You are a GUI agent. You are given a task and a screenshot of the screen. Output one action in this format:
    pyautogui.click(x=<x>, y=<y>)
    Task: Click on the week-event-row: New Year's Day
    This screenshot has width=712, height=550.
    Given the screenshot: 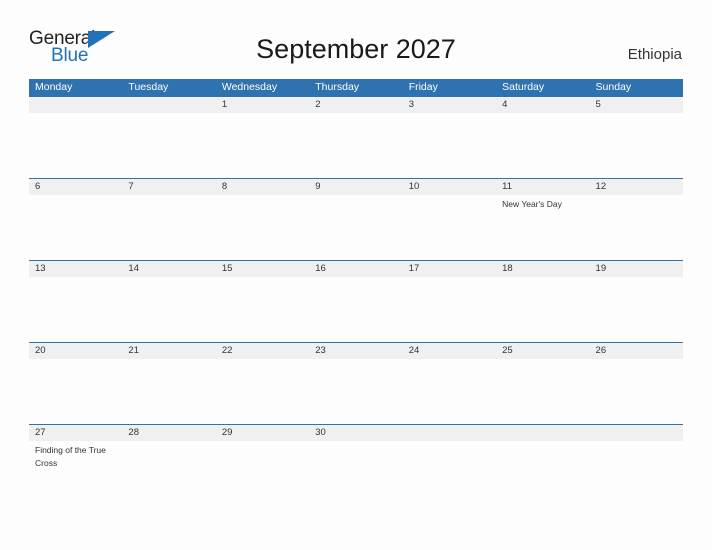 What is the action you would take?
    pyautogui.click(x=356, y=227)
    